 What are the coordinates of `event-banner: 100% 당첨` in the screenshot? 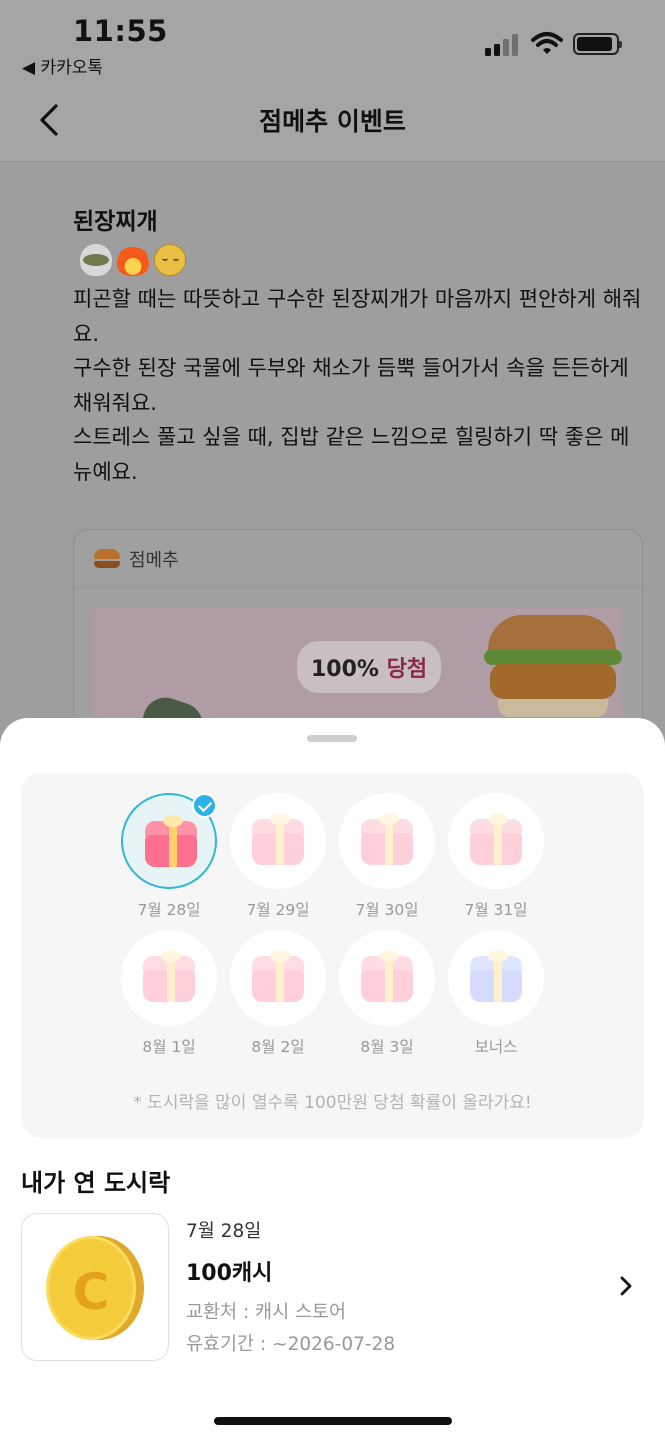 It's located at (358, 668).